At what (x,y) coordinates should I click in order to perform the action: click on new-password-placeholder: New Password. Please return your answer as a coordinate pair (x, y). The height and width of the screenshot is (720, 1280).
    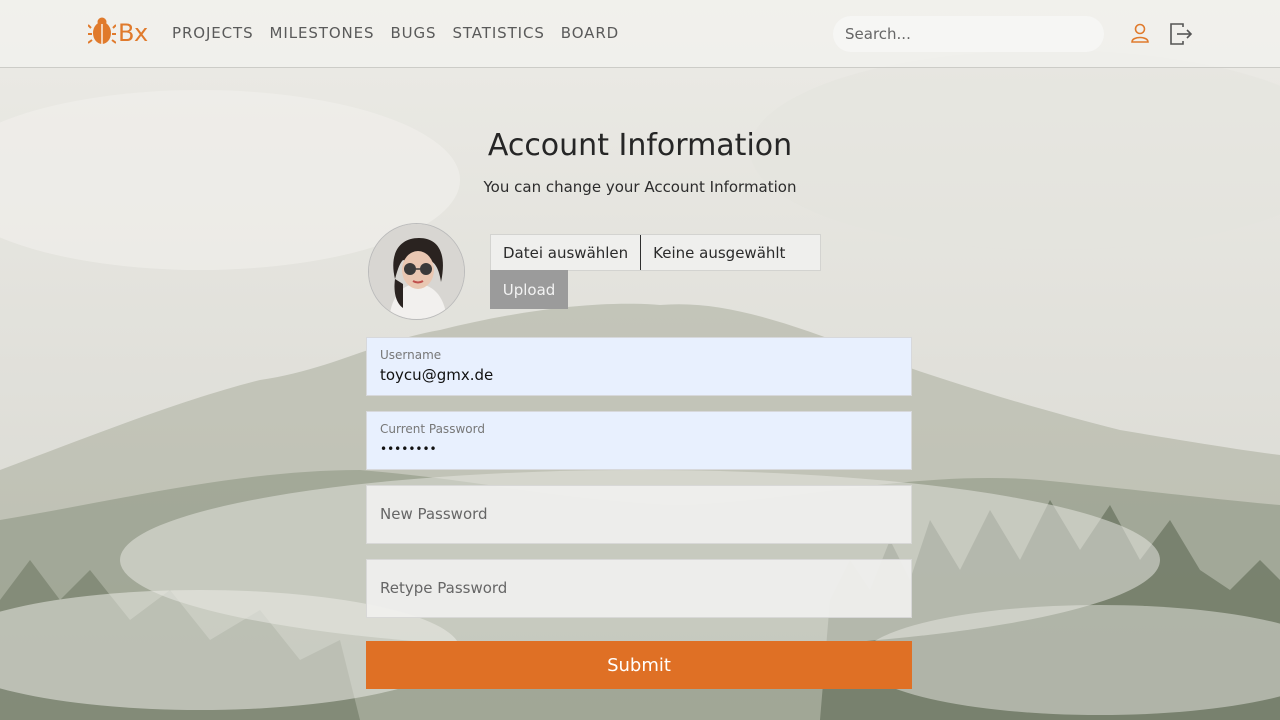
    Looking at the image, I should click on (434, 514).